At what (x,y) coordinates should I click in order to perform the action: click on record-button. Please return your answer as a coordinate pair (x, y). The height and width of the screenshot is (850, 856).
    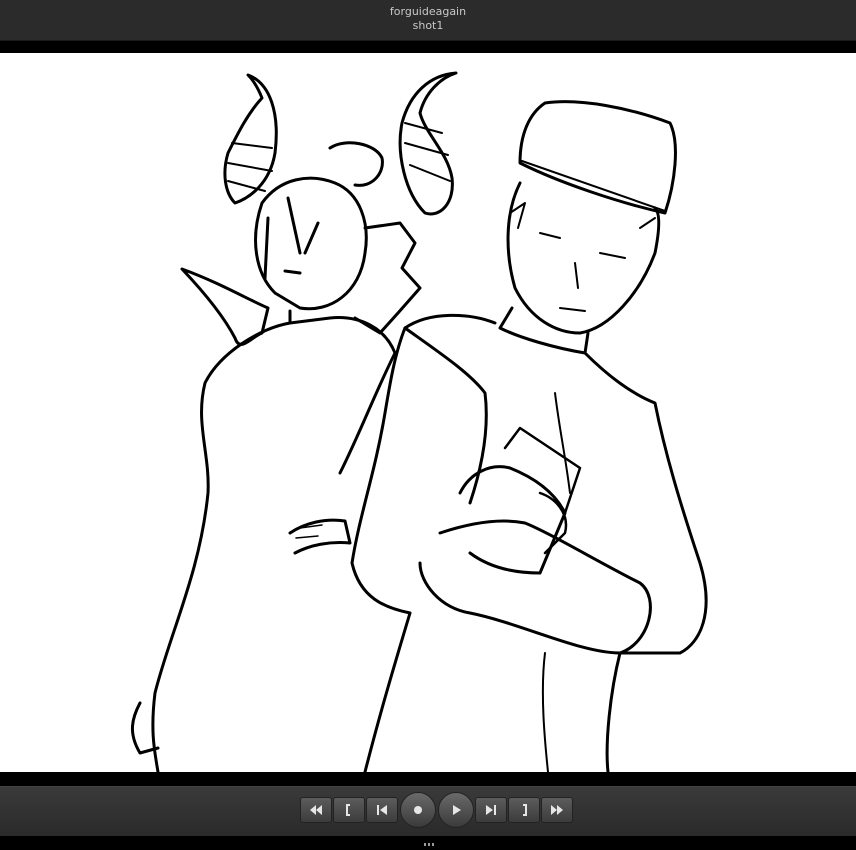
    Looking at the image, I should click on (418, 810).